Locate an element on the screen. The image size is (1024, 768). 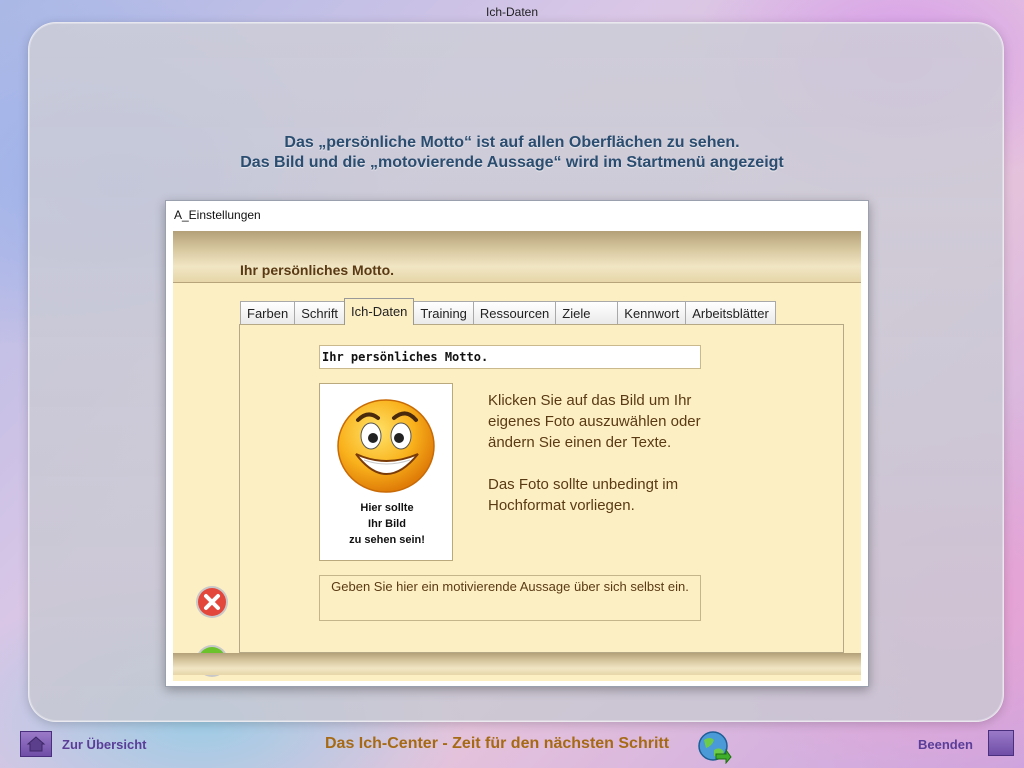
smiley-icon is located at coordinates (386, 446).